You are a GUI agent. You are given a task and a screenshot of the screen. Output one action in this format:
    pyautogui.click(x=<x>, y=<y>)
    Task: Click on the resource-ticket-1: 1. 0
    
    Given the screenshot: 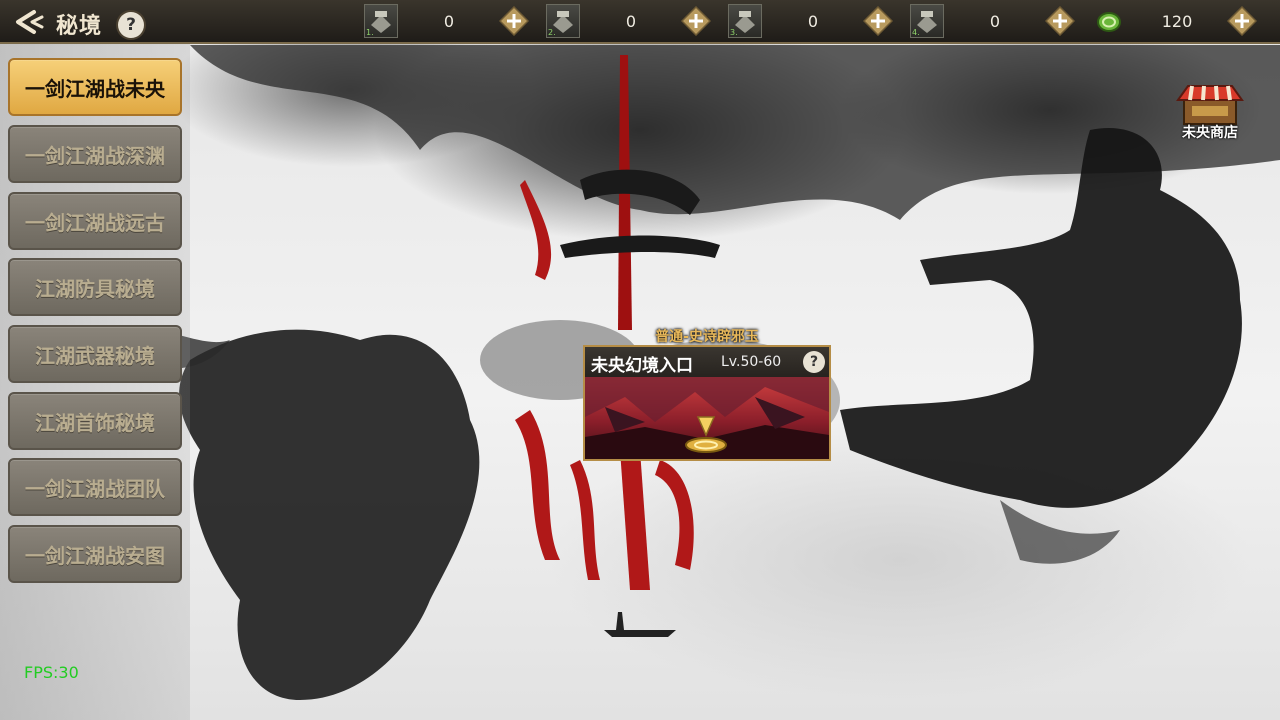 What is the action you would take?
    pyautogui.click(x=446, y=22)
    